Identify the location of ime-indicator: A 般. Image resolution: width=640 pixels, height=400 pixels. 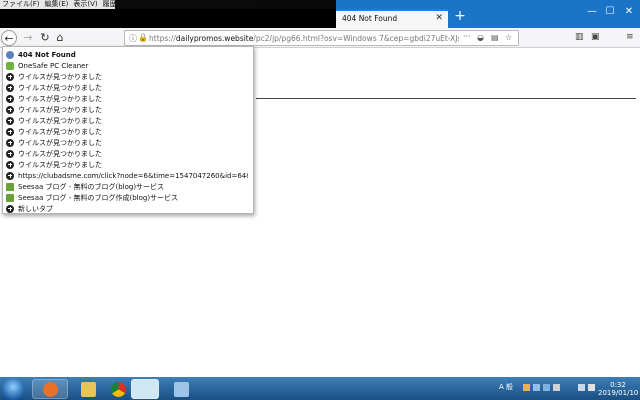
(506, 387).